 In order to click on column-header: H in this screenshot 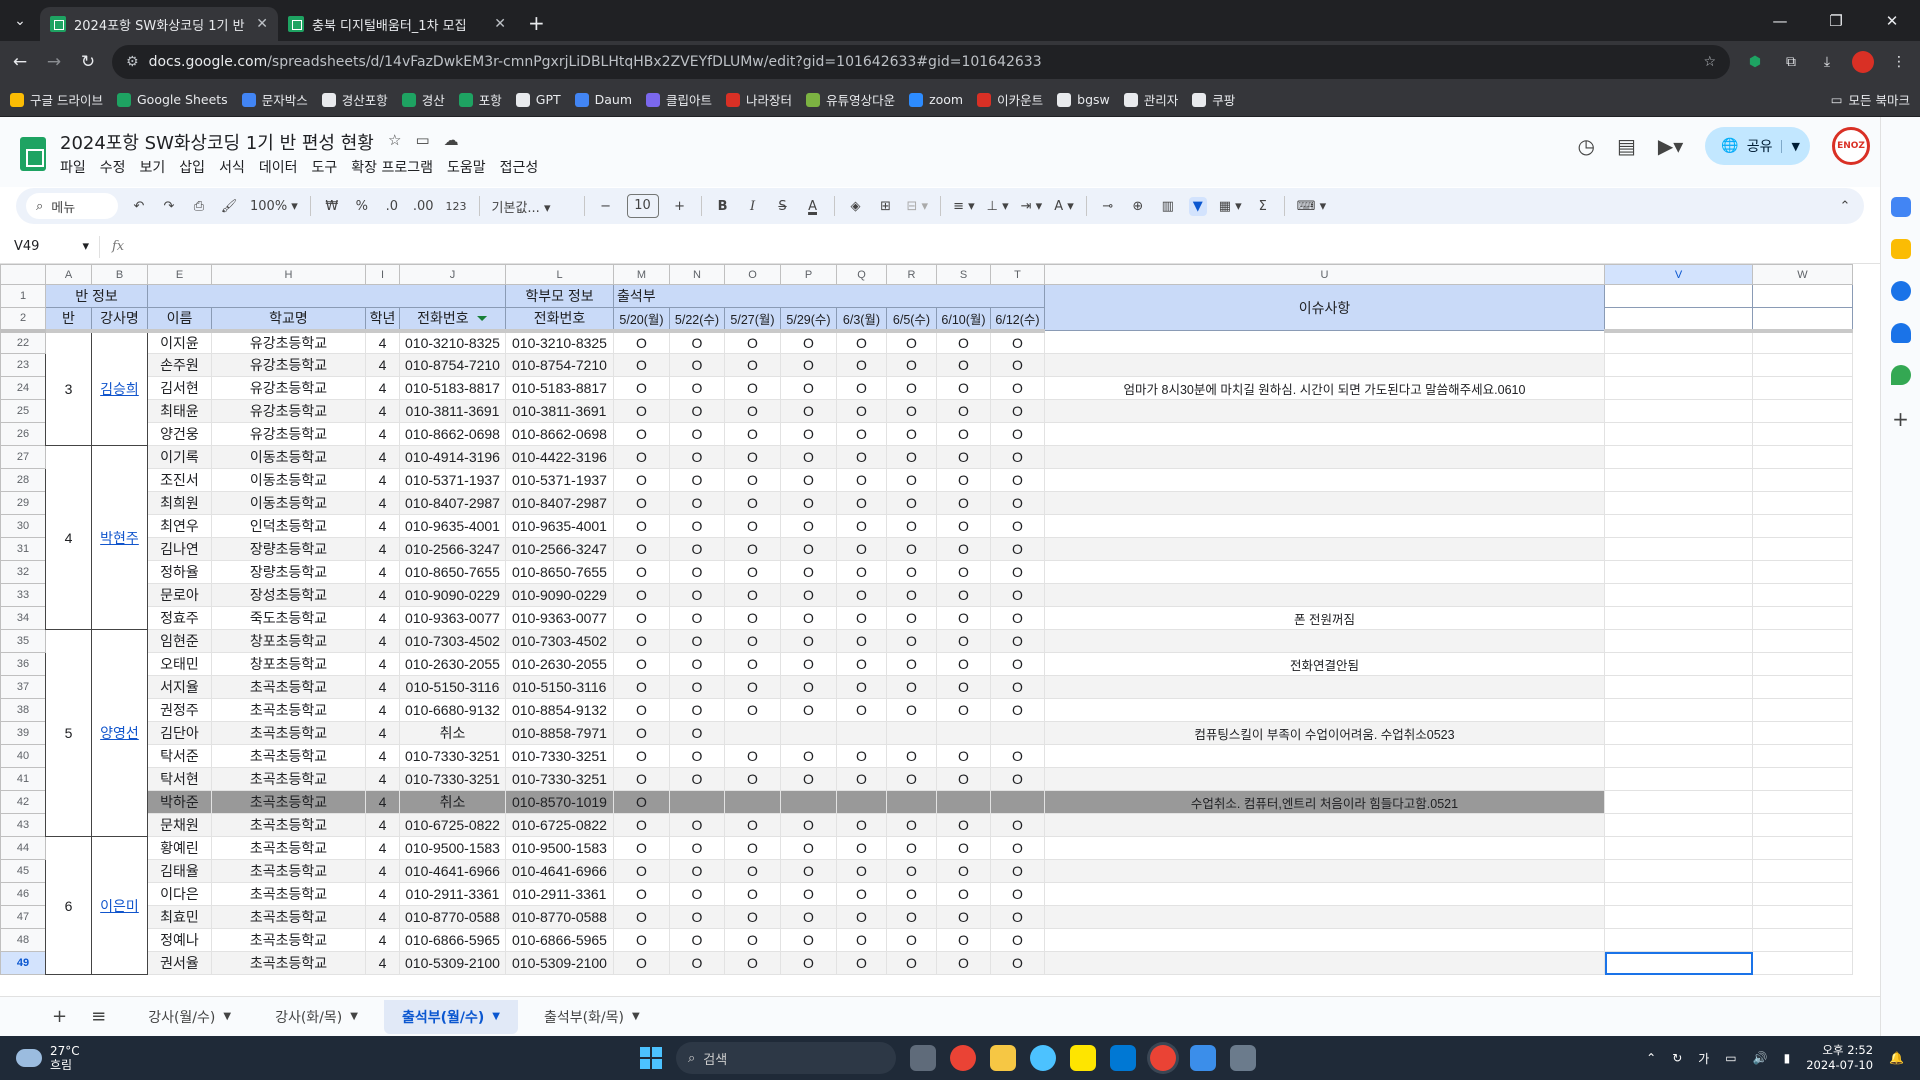, I will do `click(288, 274)`.